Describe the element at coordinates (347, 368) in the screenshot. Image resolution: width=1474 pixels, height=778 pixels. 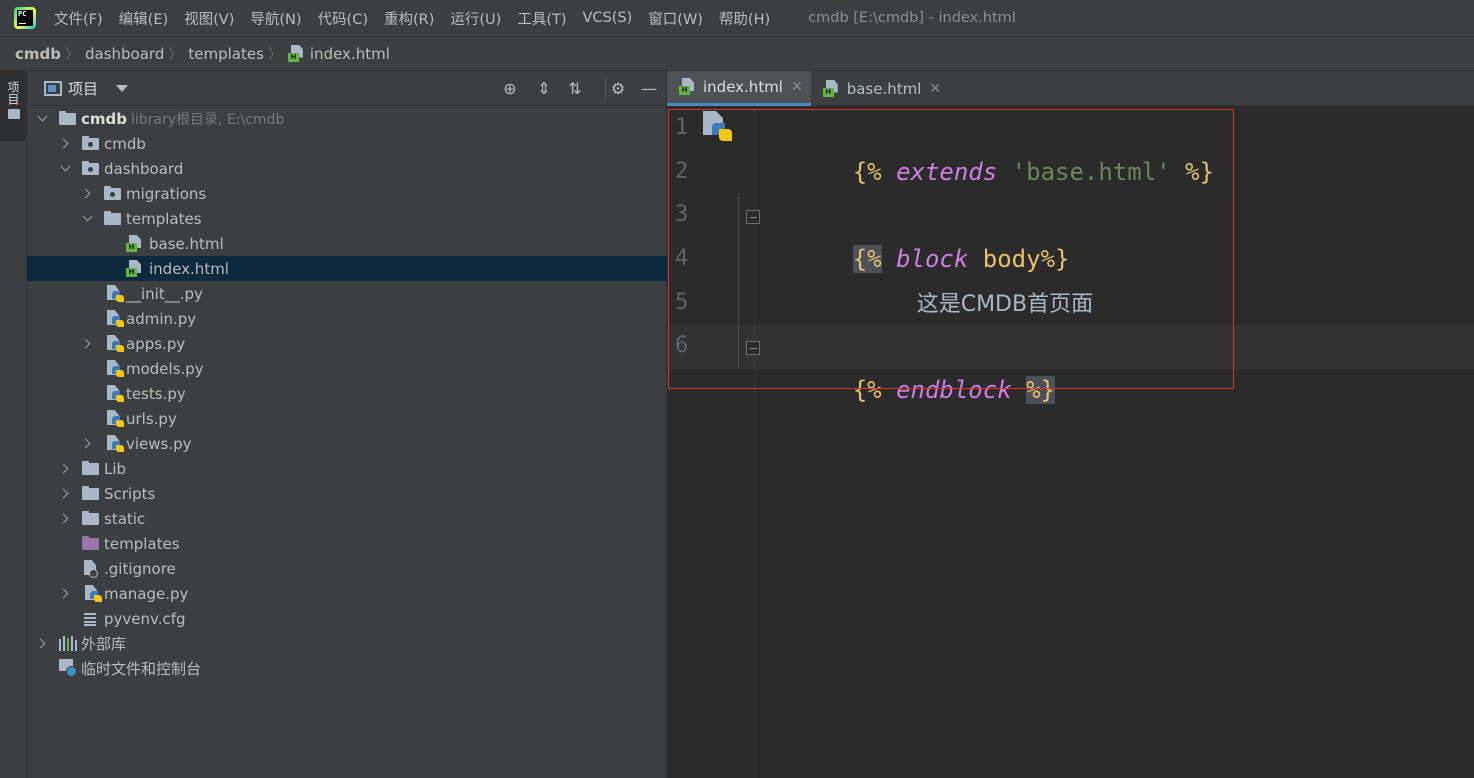
I see `tree-item-models-py: models.py` at that location.